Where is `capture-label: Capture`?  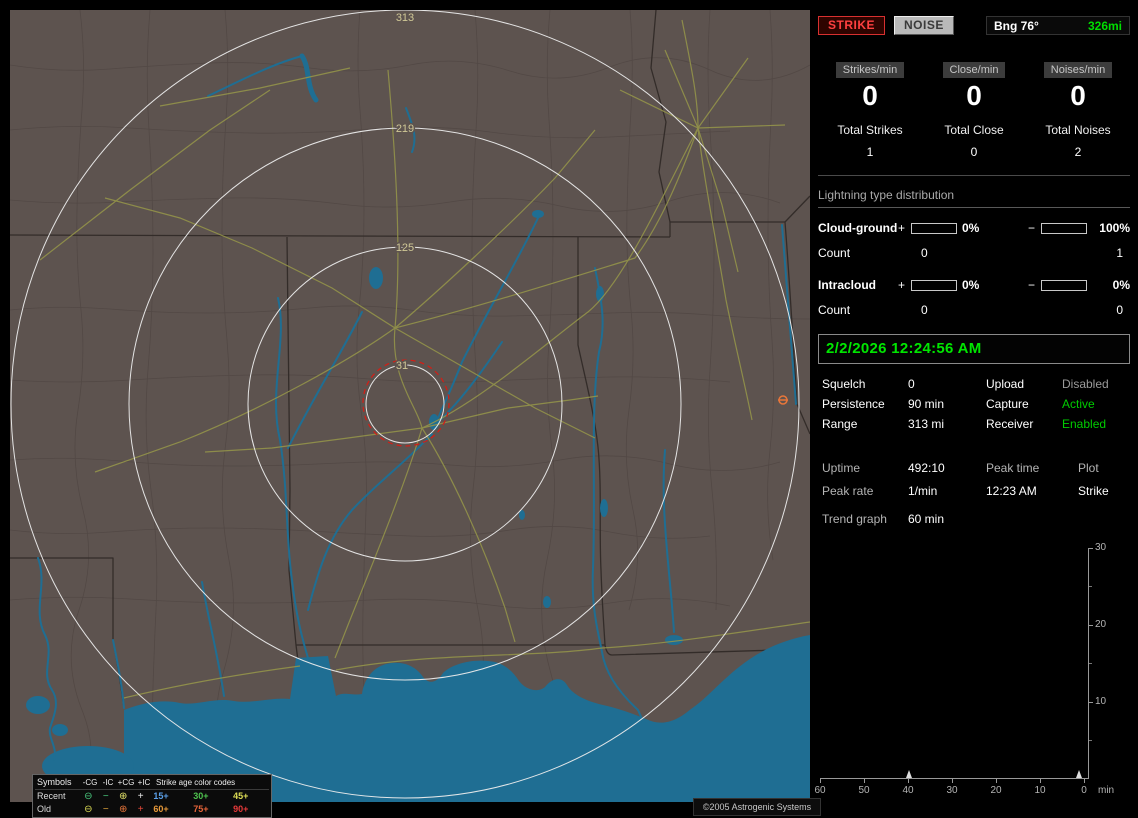 capture-label: Capture is located at coordinates (1007, 404).